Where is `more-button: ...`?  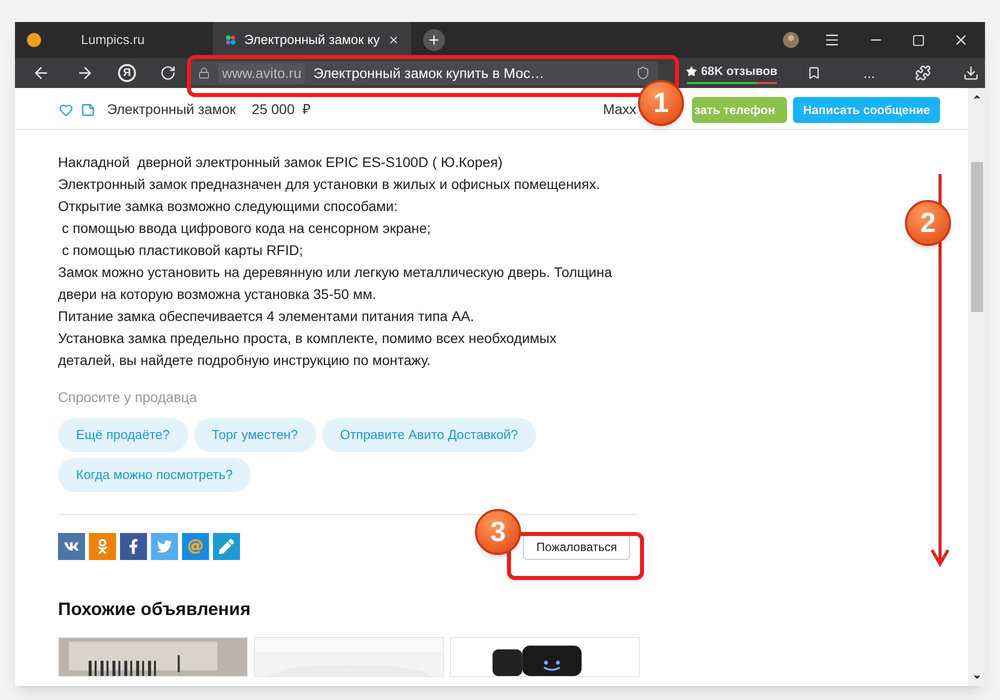
more-button: ... is located at coordinates (869, 73).